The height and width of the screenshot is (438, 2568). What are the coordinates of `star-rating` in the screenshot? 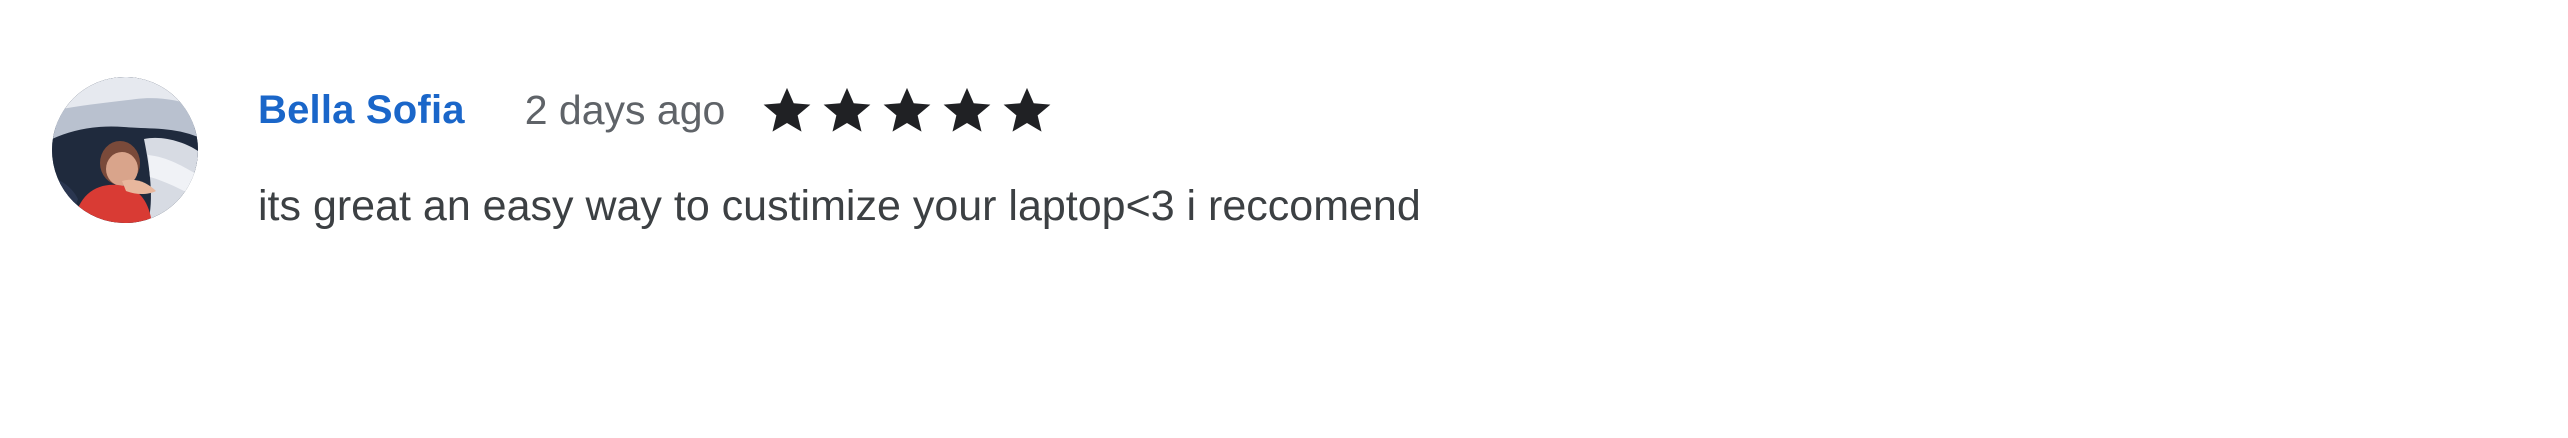 It's located at (907, 110).